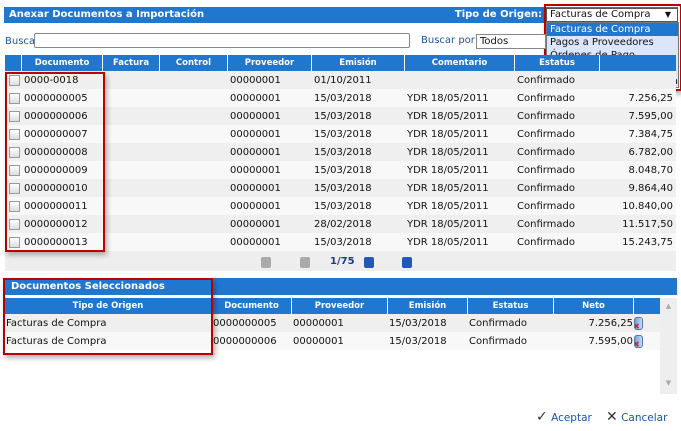 Image resolution: width=681 pixels, height=431 pixels. What do you see at coordinates (647, 224) in the screenshot?
I see `neto-cell: 11.517,50` at bounding box center [647, 224].